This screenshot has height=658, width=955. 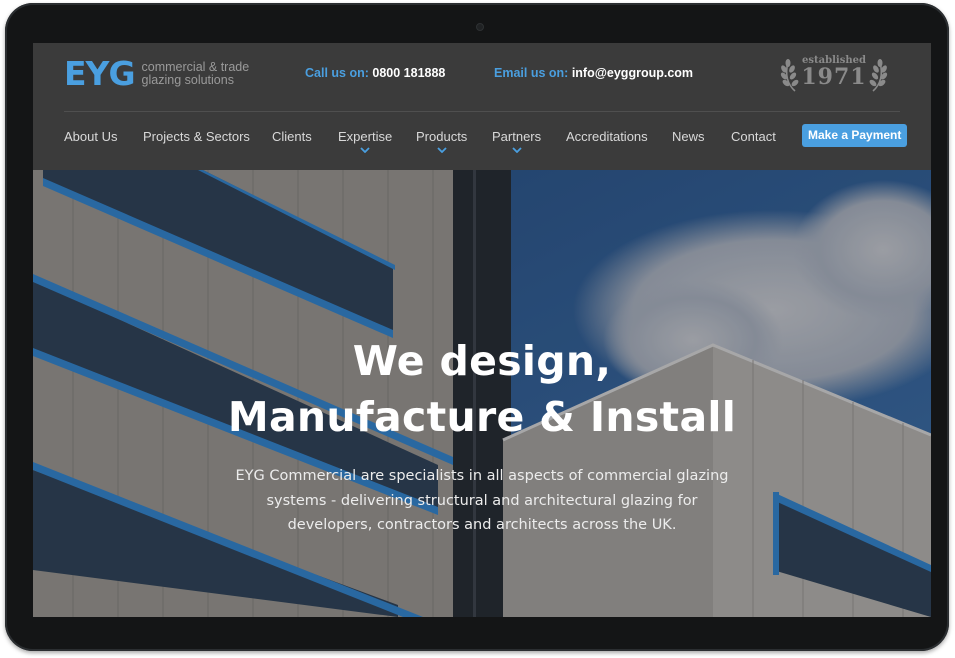 What do you see at coordinates (834, 74) in the screenshot?
I see `established-badge: established 1971` at bounding box center [834, 74].